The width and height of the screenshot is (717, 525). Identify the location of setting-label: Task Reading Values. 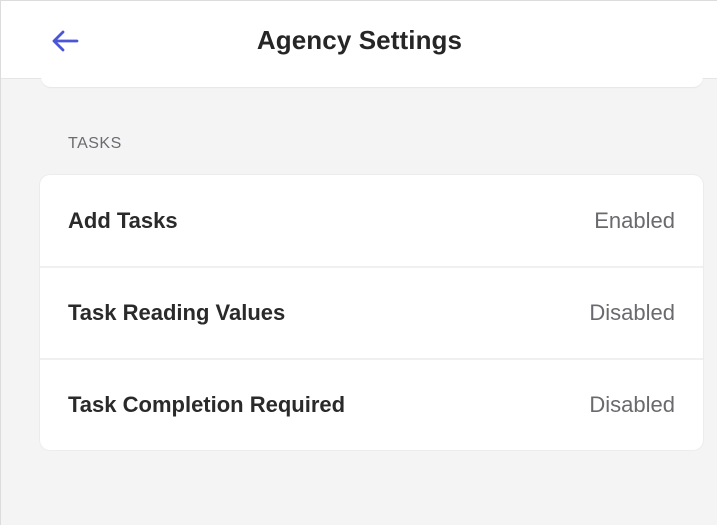
(177, 312).